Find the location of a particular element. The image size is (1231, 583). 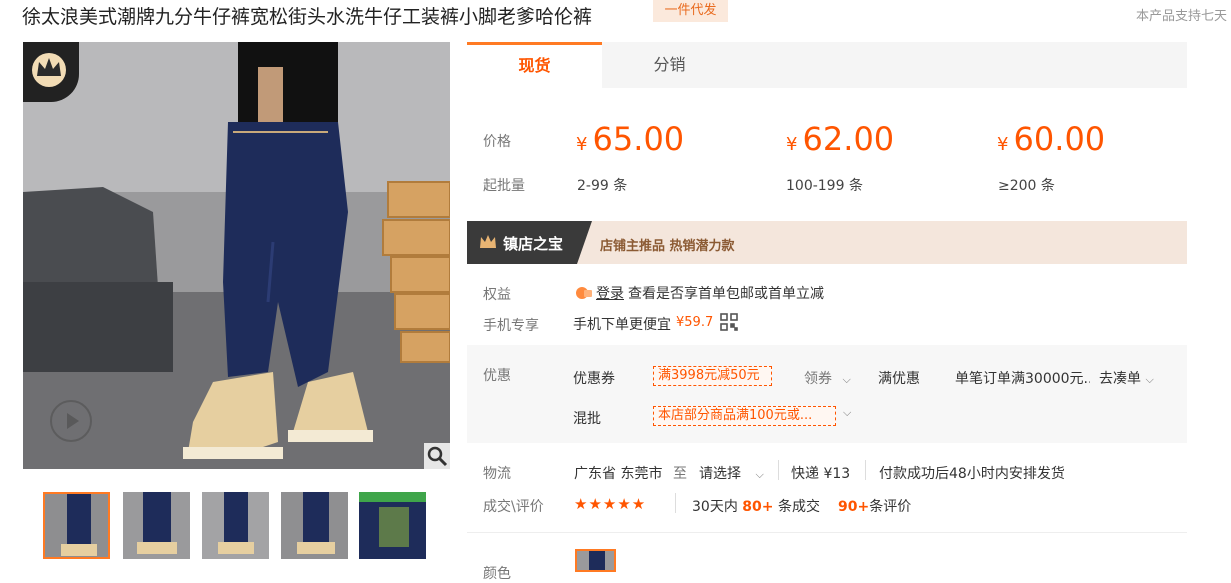

deal-number: 80+ is located at coordinates (758, 507).